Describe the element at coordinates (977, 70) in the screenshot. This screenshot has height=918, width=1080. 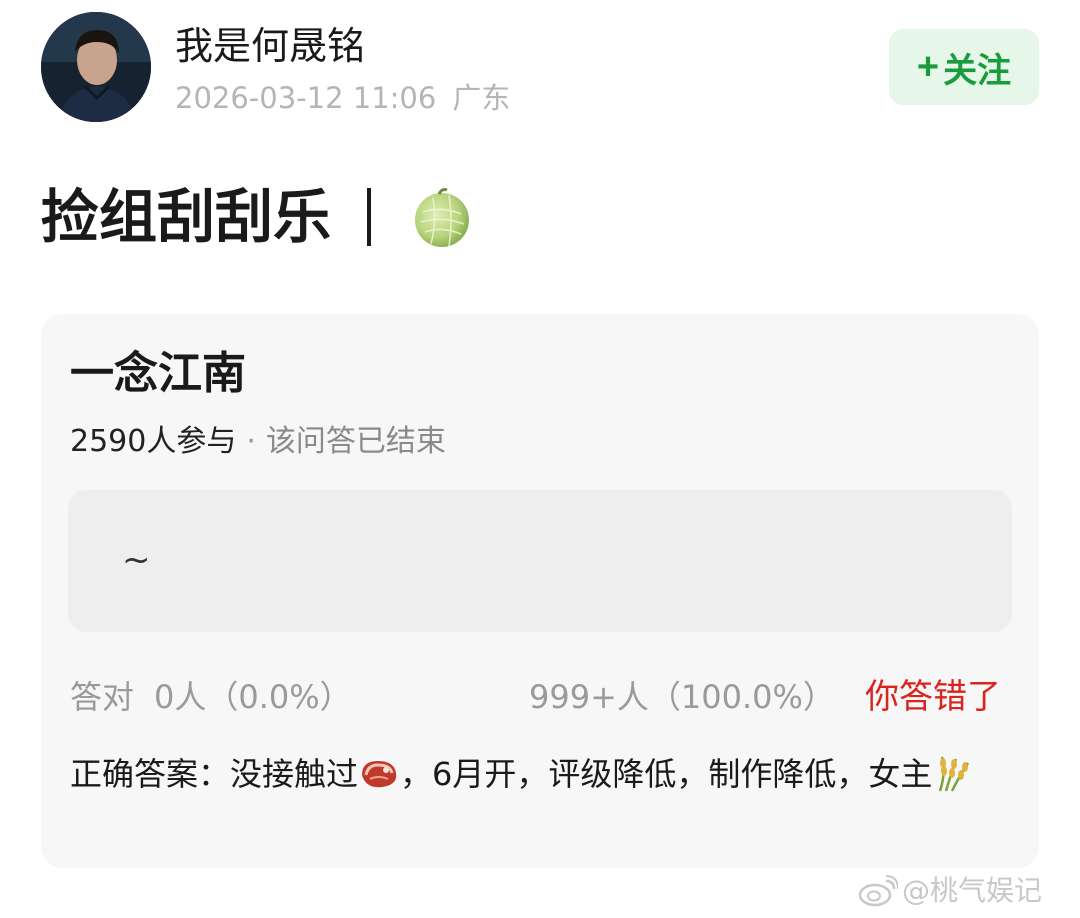
I see `follow-label: 关注` at that location.